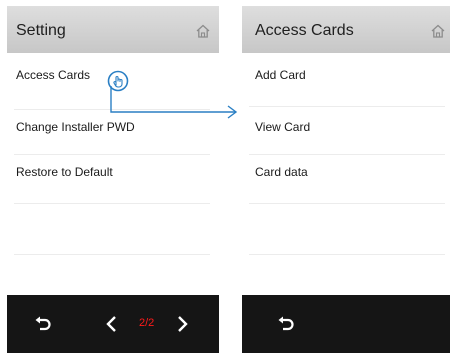 This screenshot has width=450, height=353. What do you see at coordinates (304, 30) in the screenshot?
I see `screen-title: Access Cards` at bounding box center [304, 30].